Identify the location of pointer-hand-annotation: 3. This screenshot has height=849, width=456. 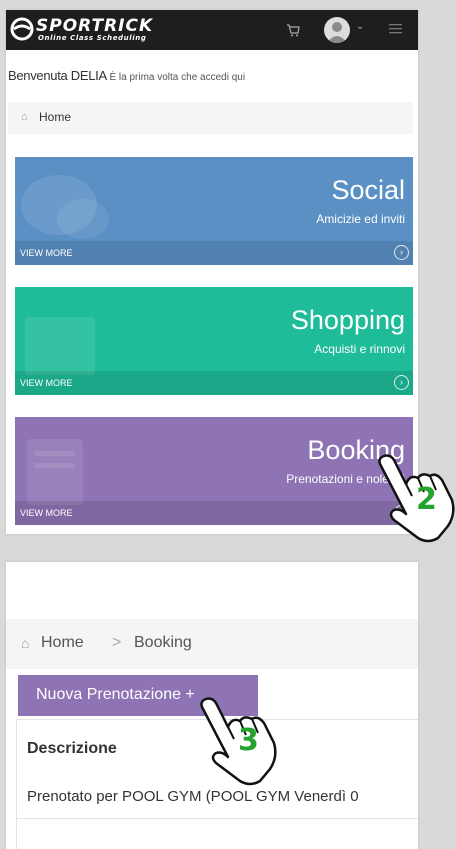
(239, 741).